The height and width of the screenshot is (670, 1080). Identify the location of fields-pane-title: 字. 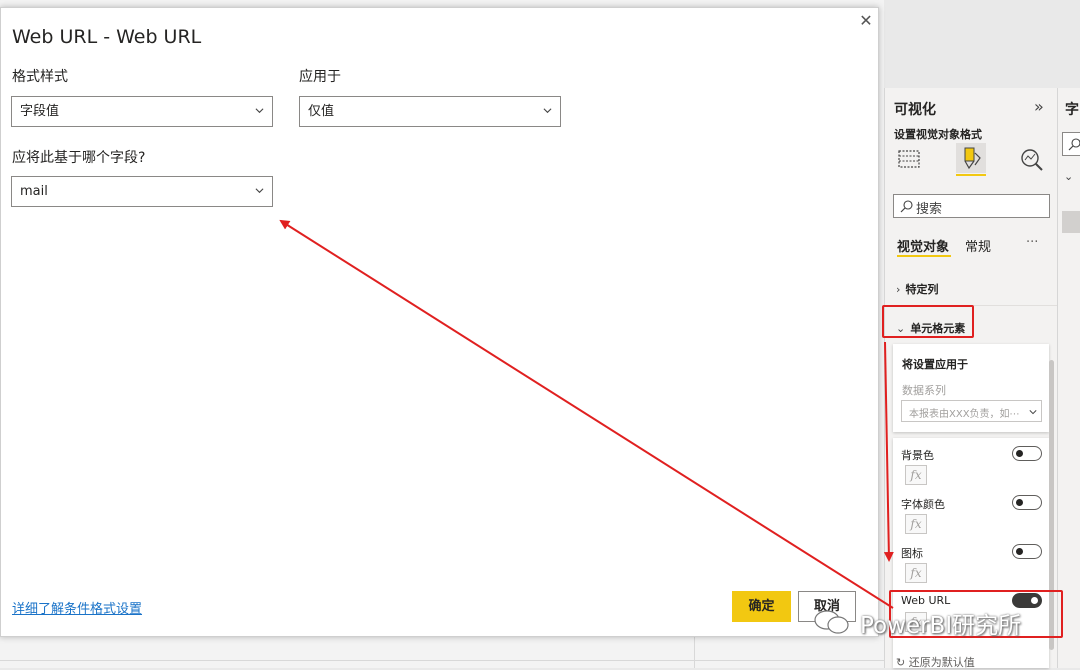
(1072, 110).